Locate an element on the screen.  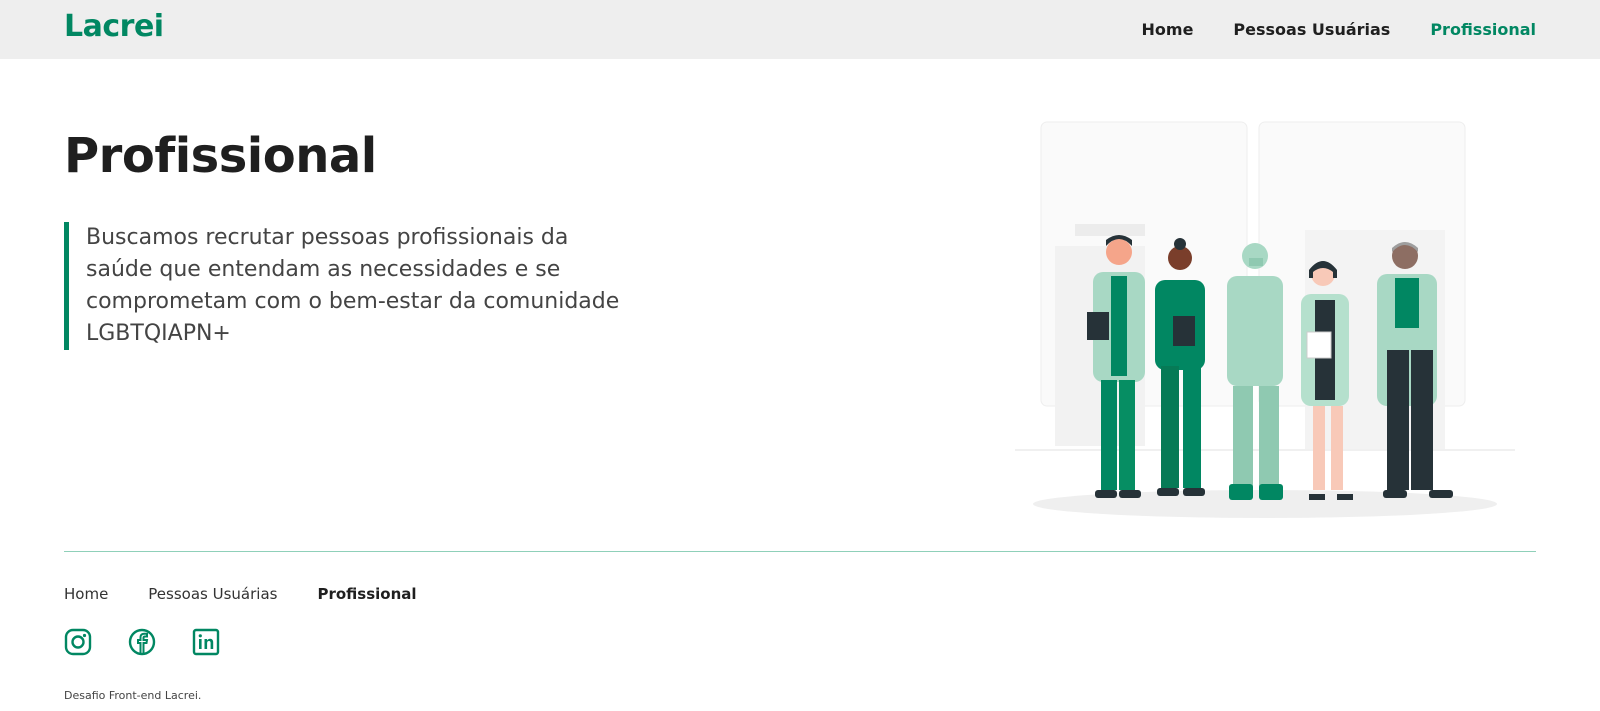
facebook-icon is located at coordinates (142, 642).